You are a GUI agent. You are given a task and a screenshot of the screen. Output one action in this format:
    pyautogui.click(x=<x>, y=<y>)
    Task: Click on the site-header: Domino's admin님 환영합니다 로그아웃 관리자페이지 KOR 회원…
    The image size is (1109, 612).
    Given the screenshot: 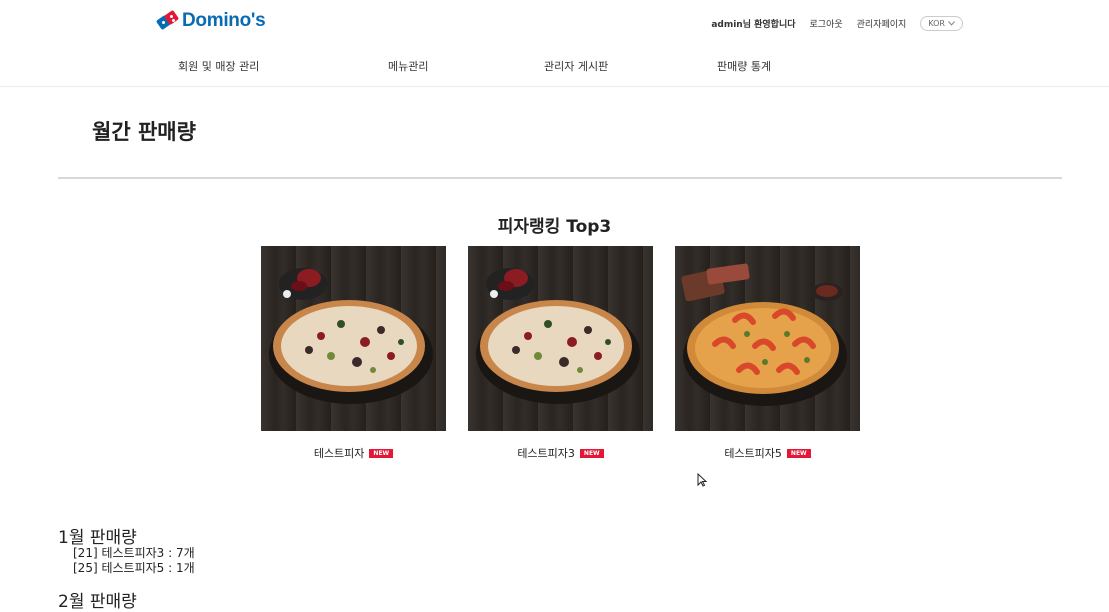 What is the action you would take?
    pyautogui.click(x=554, y=43)
    